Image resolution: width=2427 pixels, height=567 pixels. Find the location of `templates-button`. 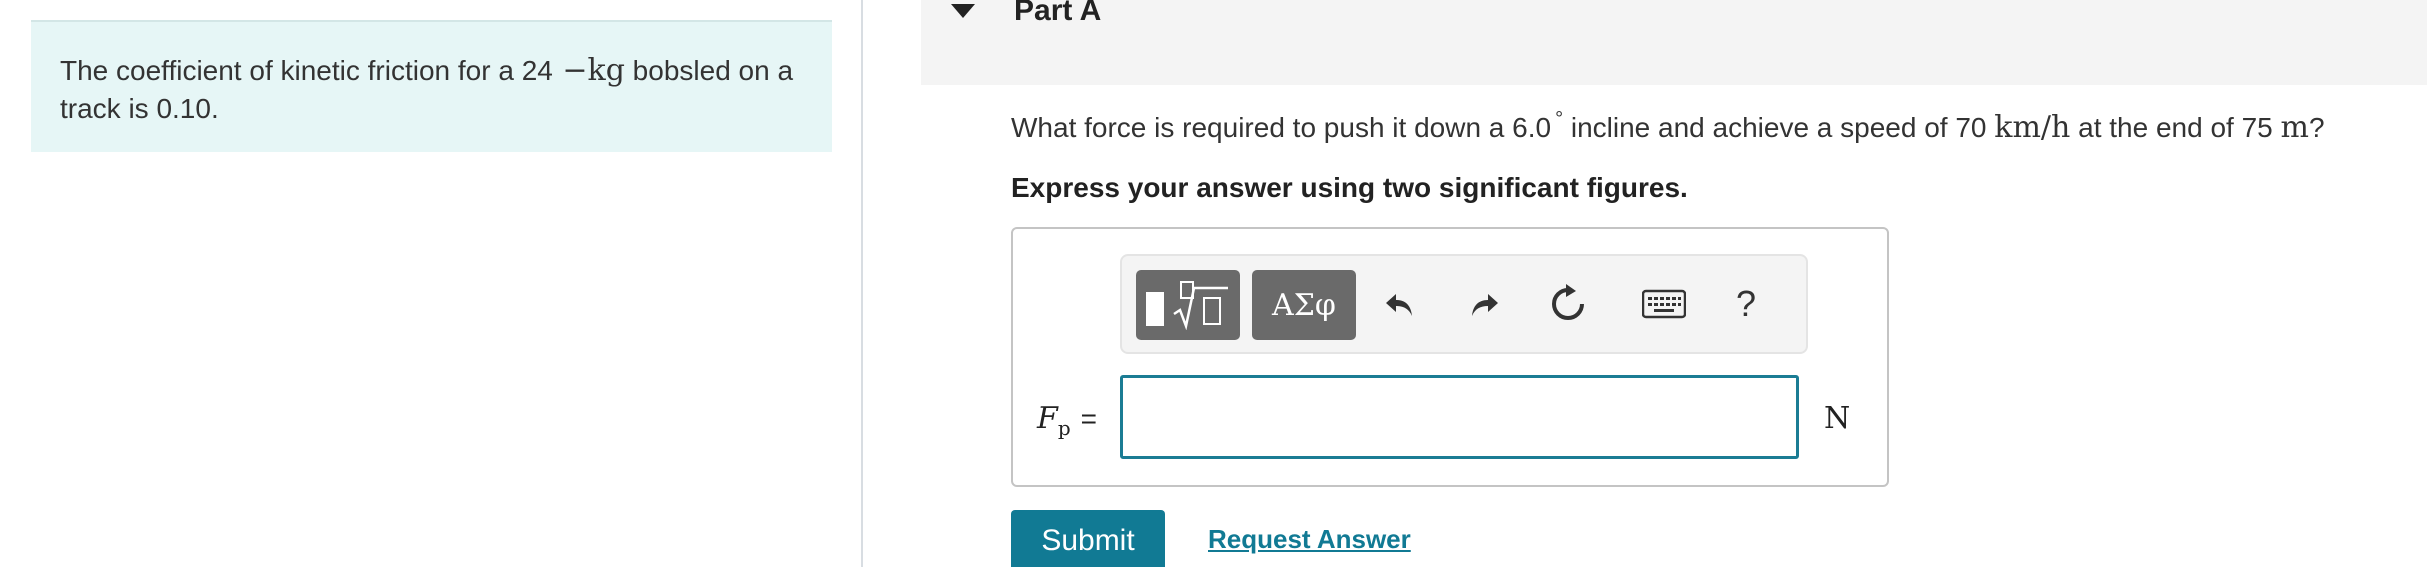

templates-button is located at coordinates (1188, 305).